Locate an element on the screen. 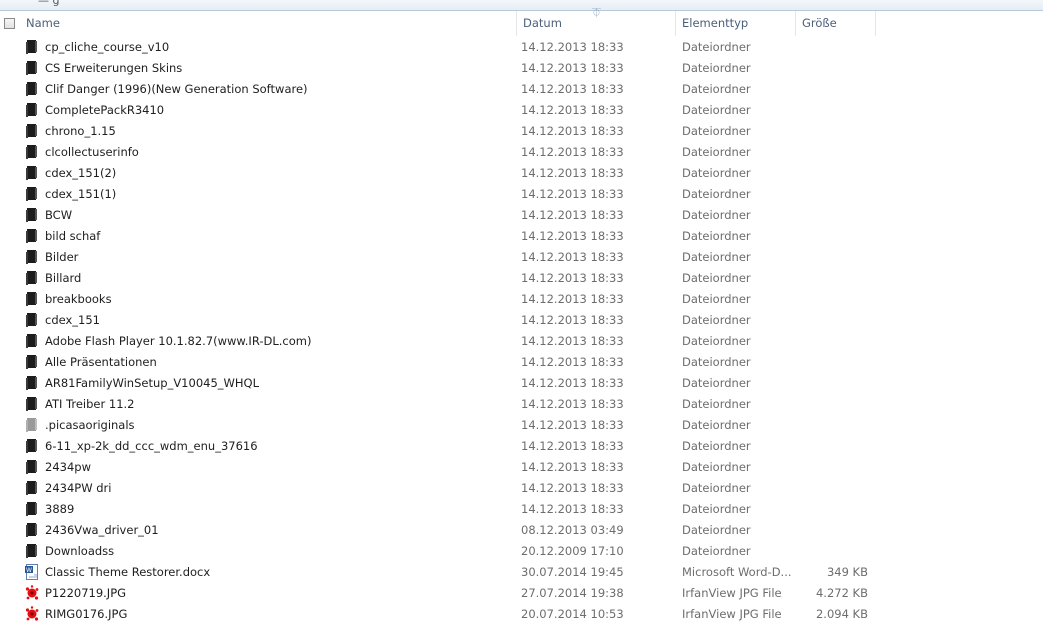 The image size is (1043, 625). svg-text: W is located at coordinates (29, 570).